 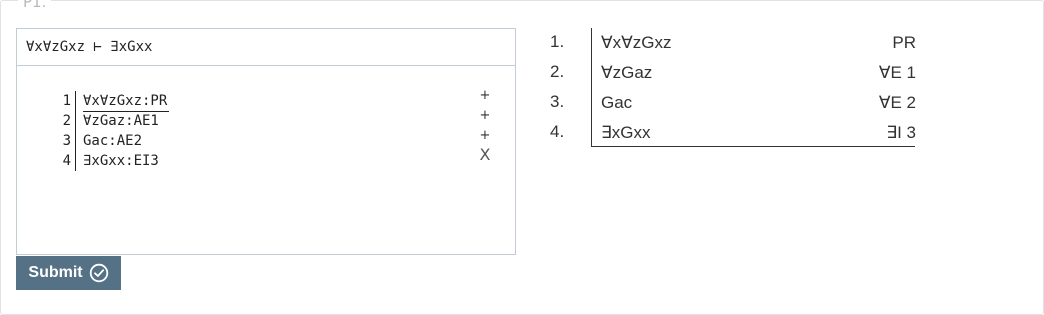 I want to click on sequent-display: ∀x∀zGxz ⊢ ∃xGxx, so click(x=266, y=47).